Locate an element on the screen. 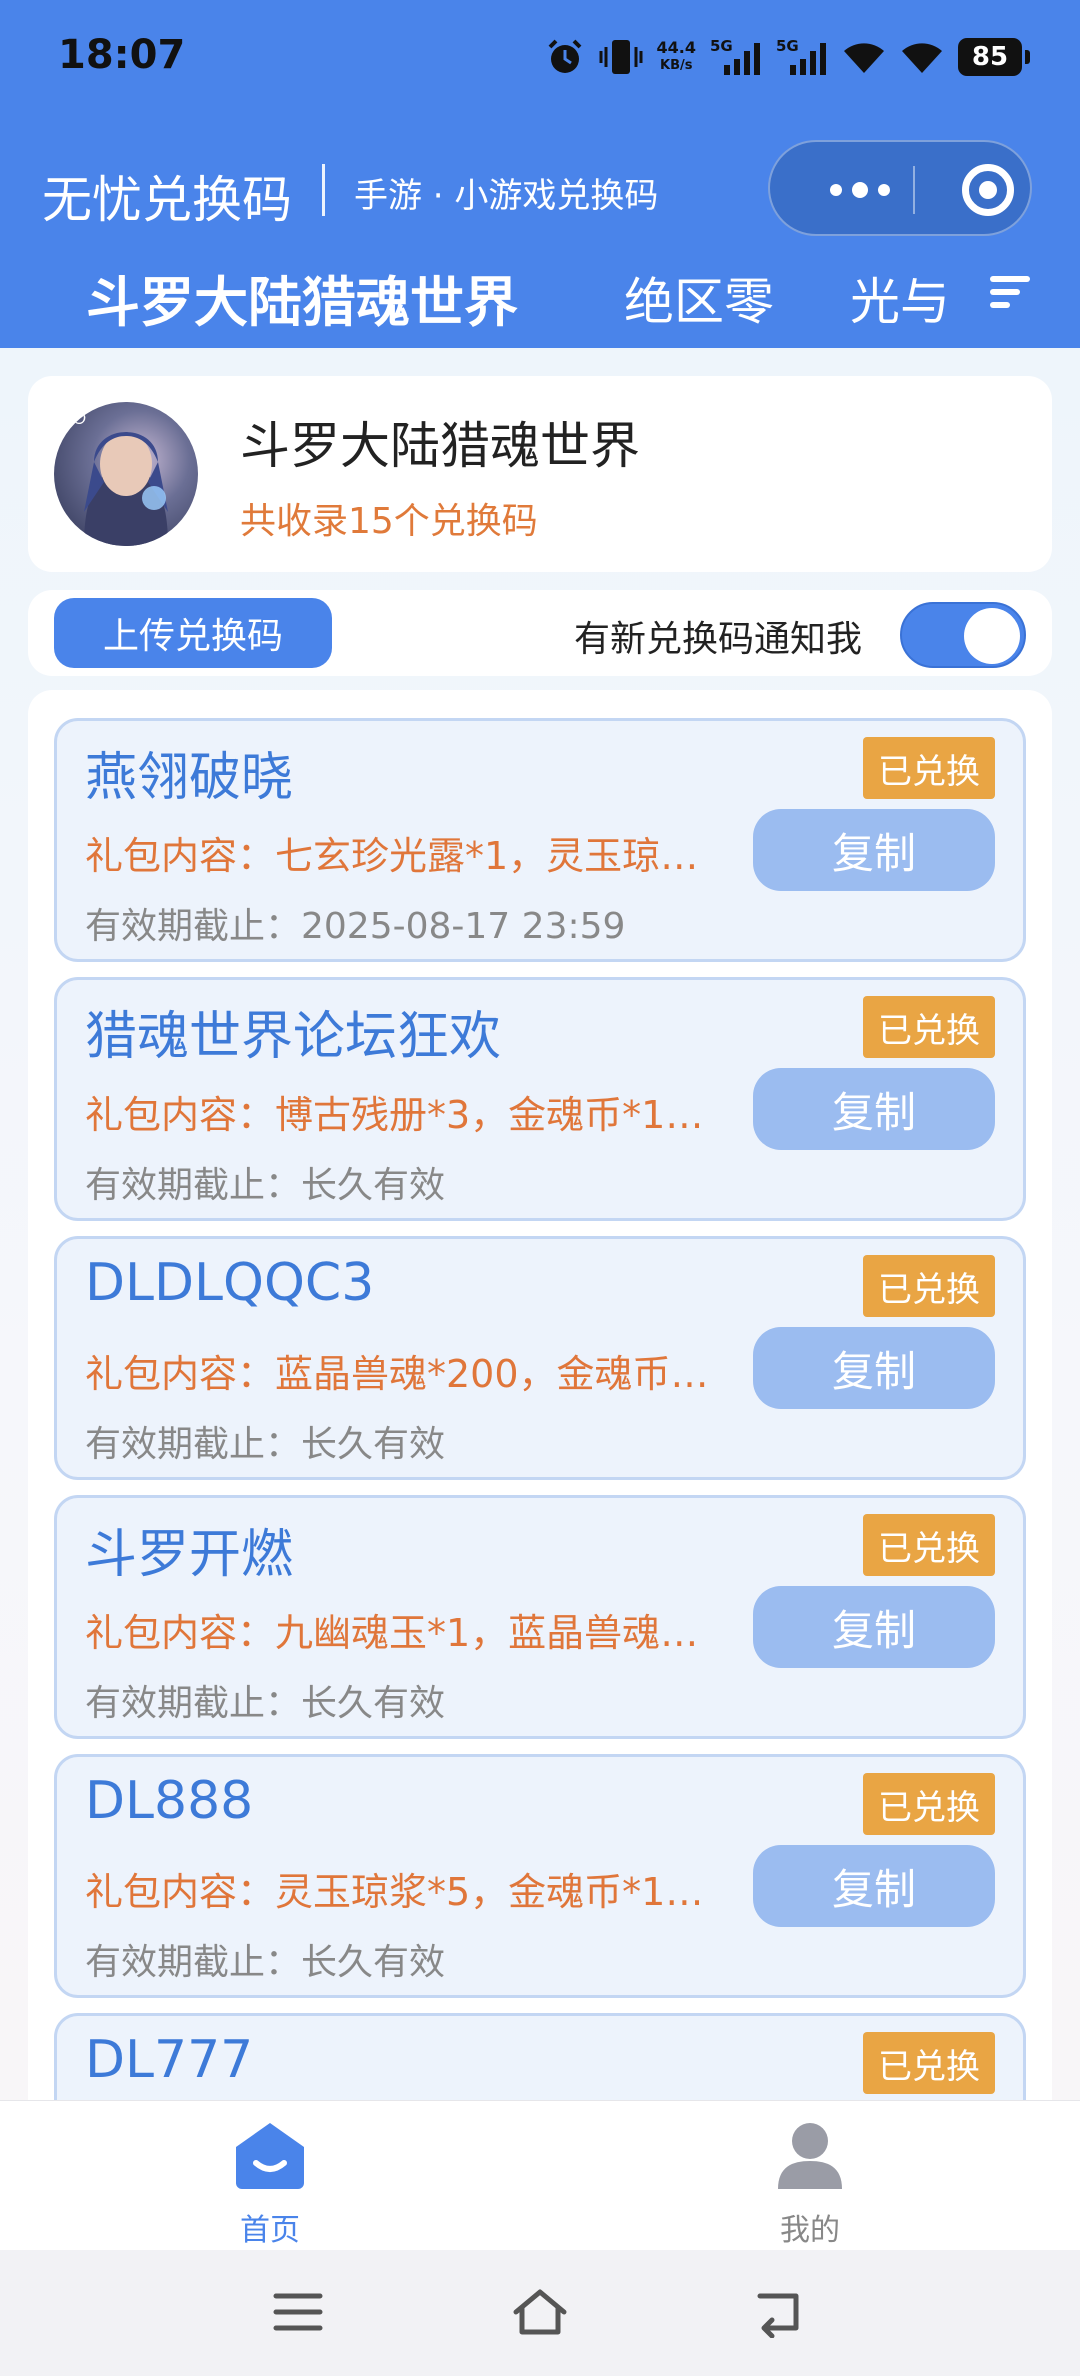 Image resolution: width=1080 pixels, height=2376 pixels. gift-content: 礼包内容：九幽魂玉*1，蓝晶兽魂*100 is located at coordinates (398, 1633).